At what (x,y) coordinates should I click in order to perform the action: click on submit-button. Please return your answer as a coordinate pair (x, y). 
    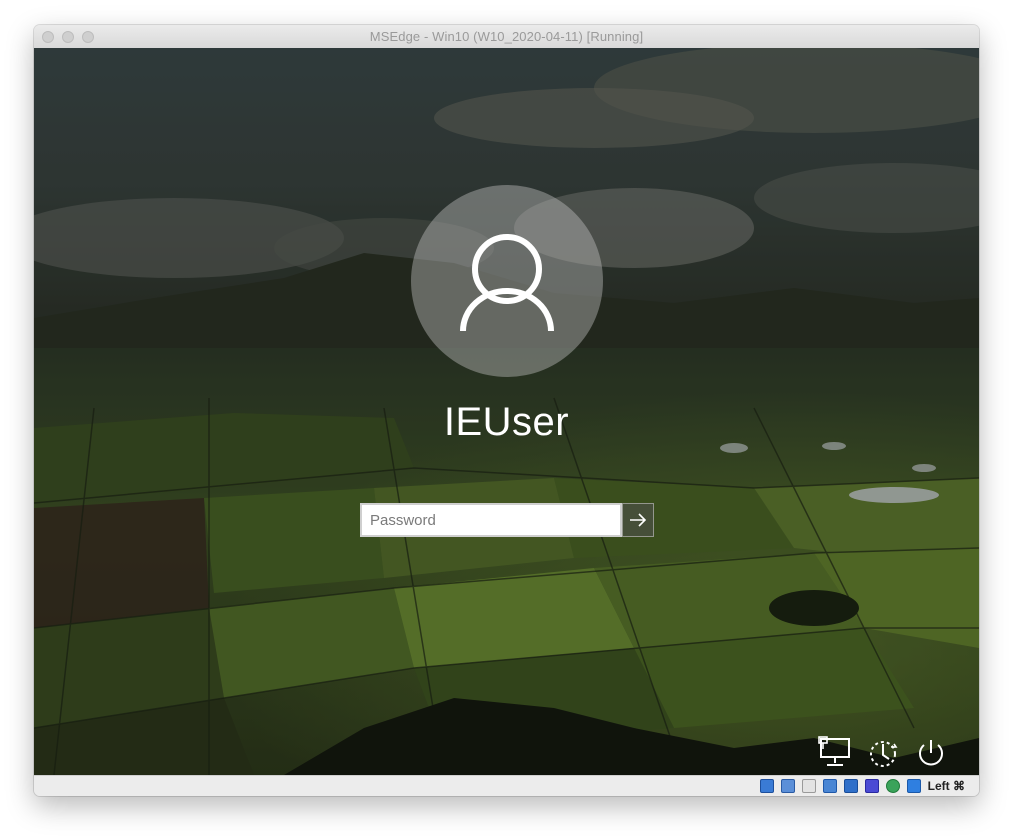
    Looking at the image, I should click on (638, 520).